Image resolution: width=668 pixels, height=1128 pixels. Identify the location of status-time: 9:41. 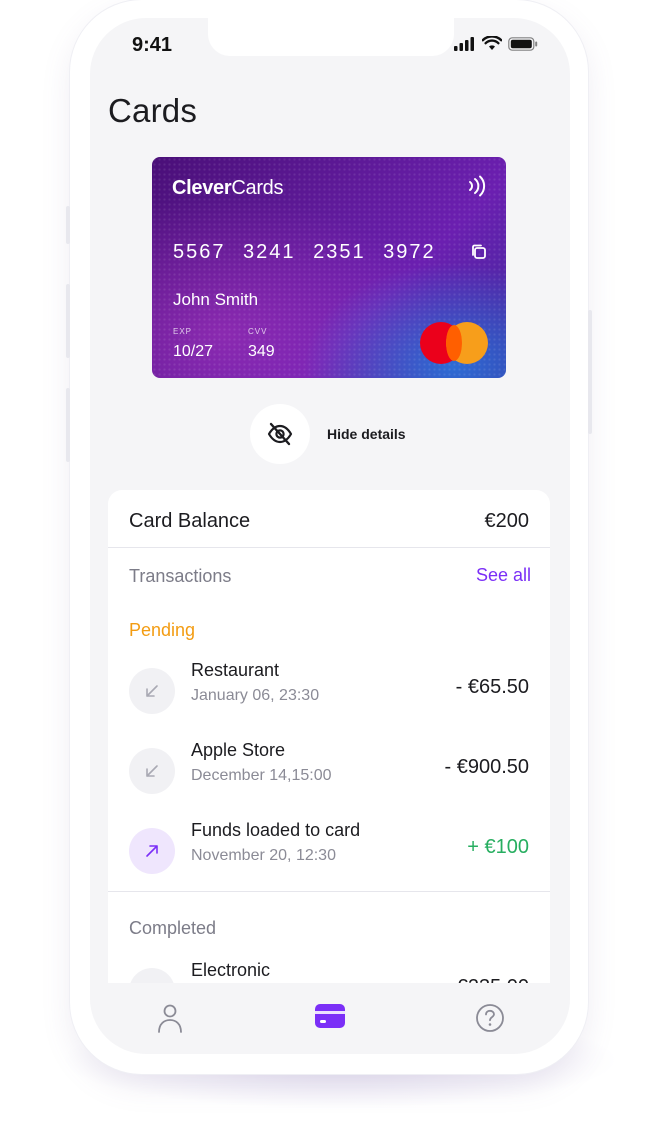
(152, 45).